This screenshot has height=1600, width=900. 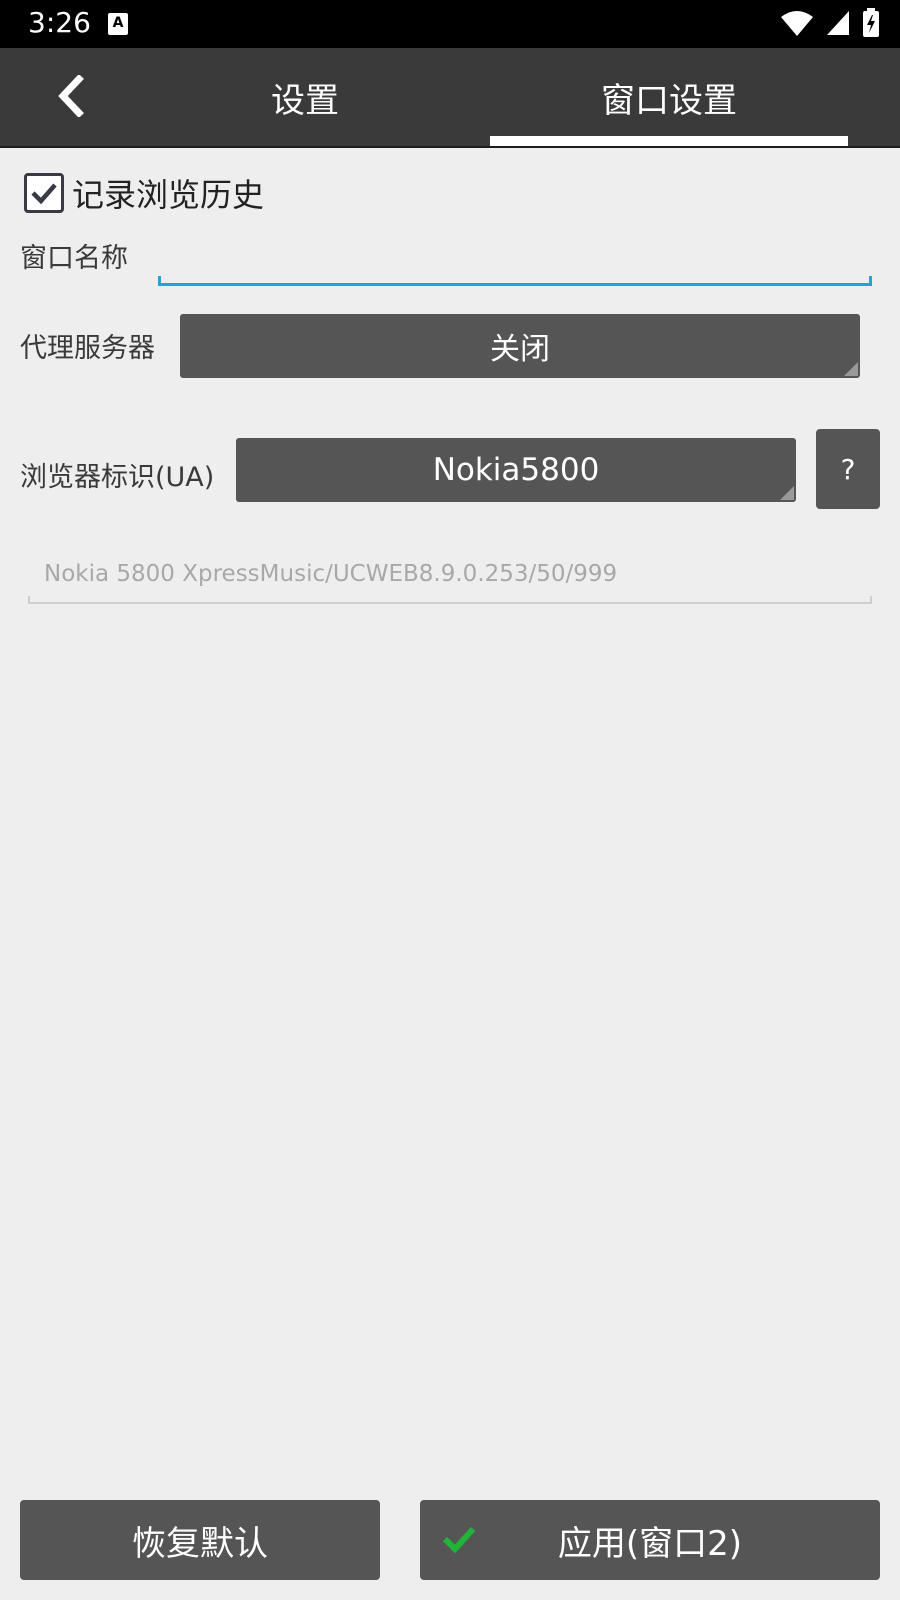 I want to click on apply-button: 应用(窗口2), so click(x=650, y=1540).